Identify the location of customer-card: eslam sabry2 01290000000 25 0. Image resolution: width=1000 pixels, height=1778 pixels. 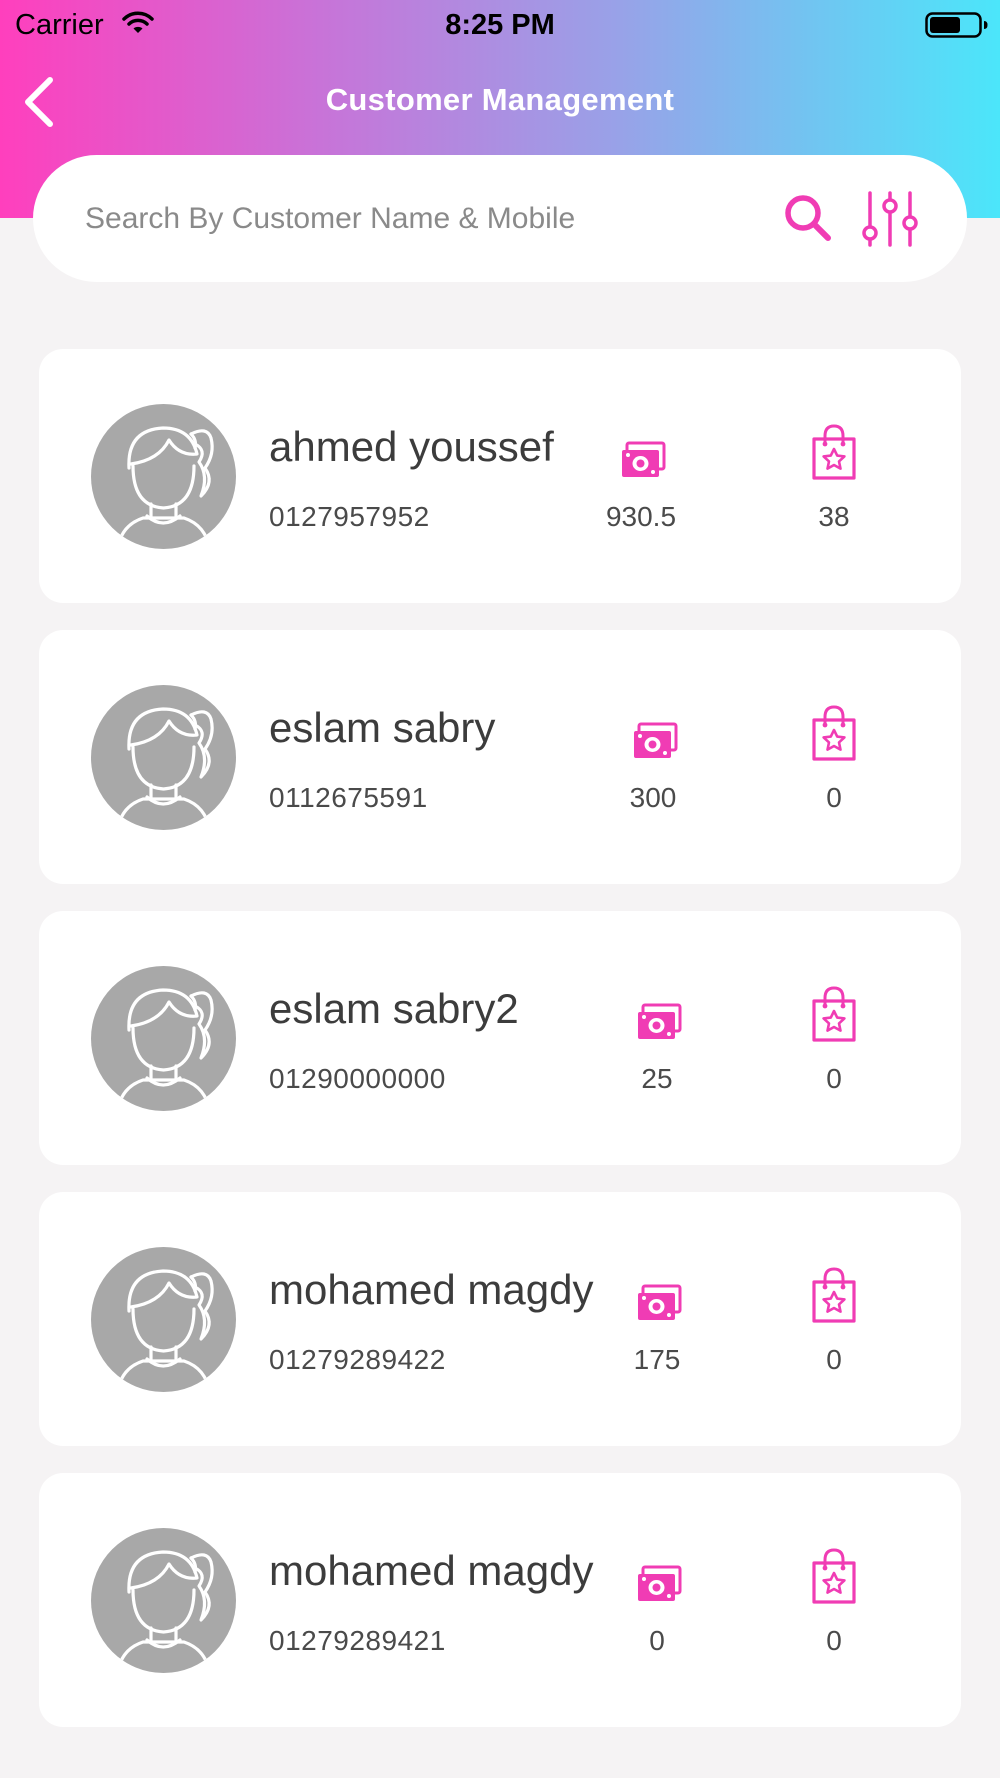
(500, 1038).